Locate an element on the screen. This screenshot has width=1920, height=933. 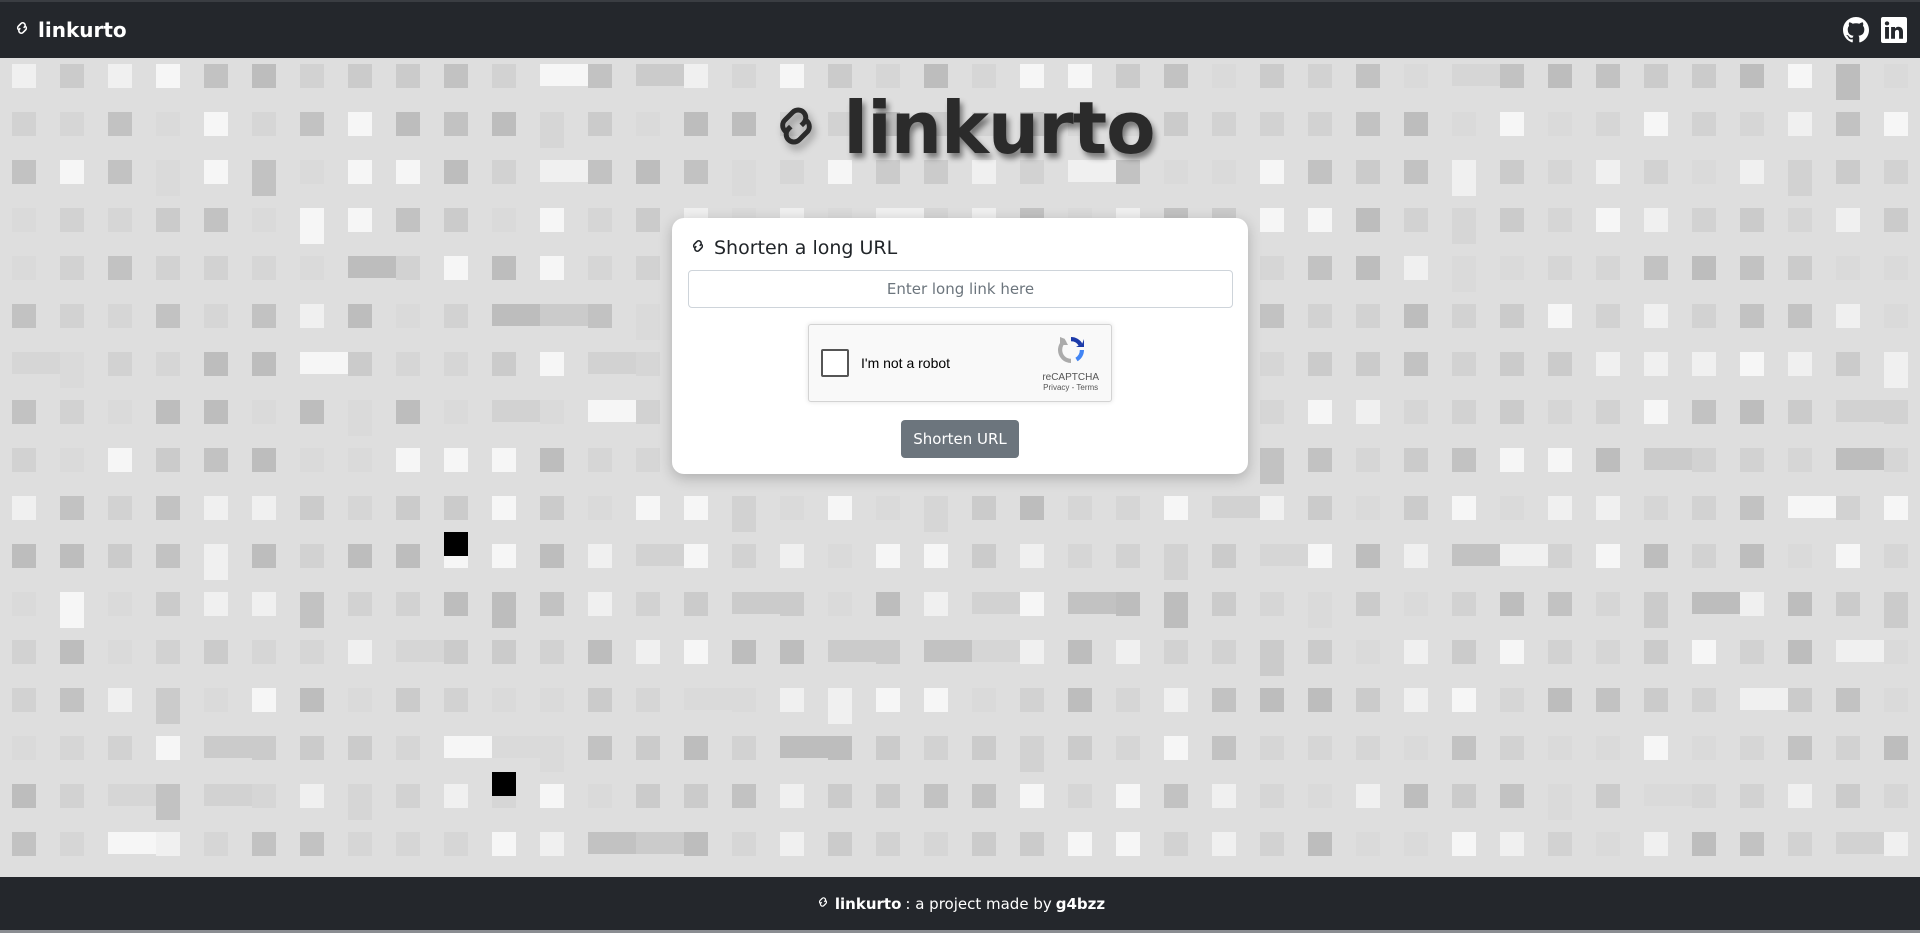
navbar-brand: linkurto is located at coordinates (69, 30).